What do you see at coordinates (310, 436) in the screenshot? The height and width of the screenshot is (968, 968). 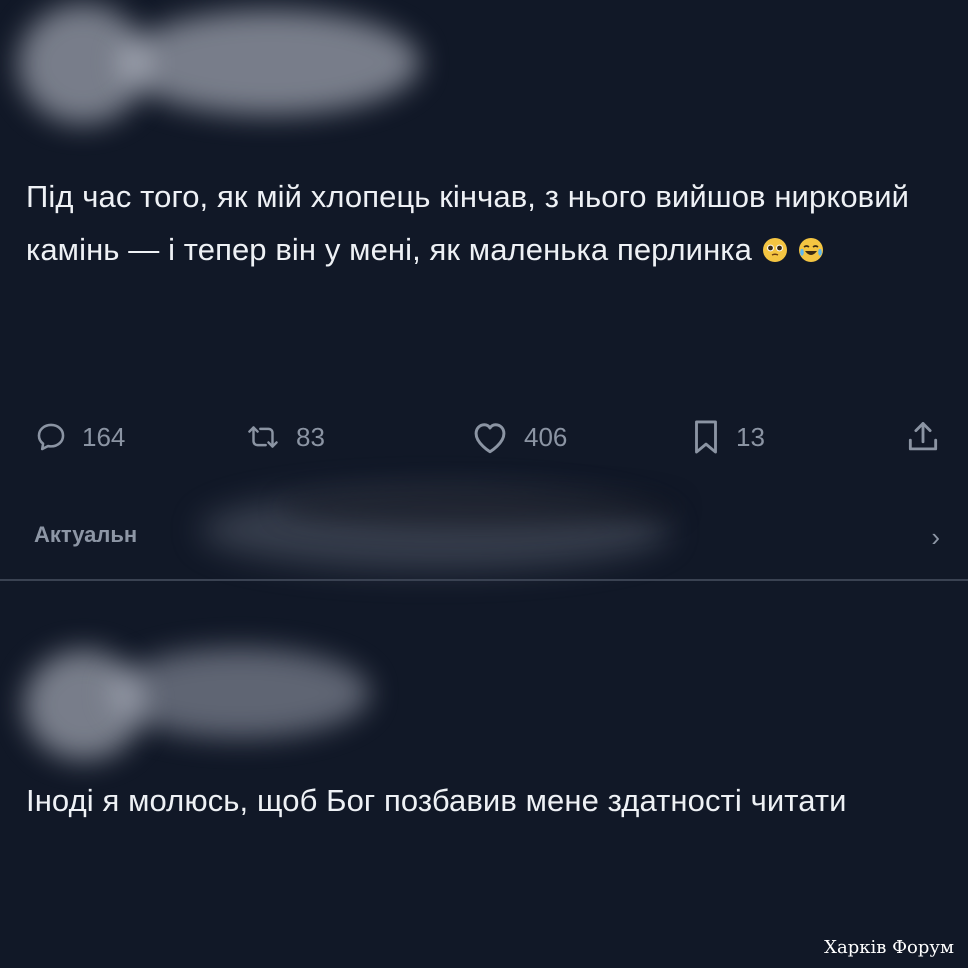 I see `repost-count: 83` at bounding box center [310, 436].